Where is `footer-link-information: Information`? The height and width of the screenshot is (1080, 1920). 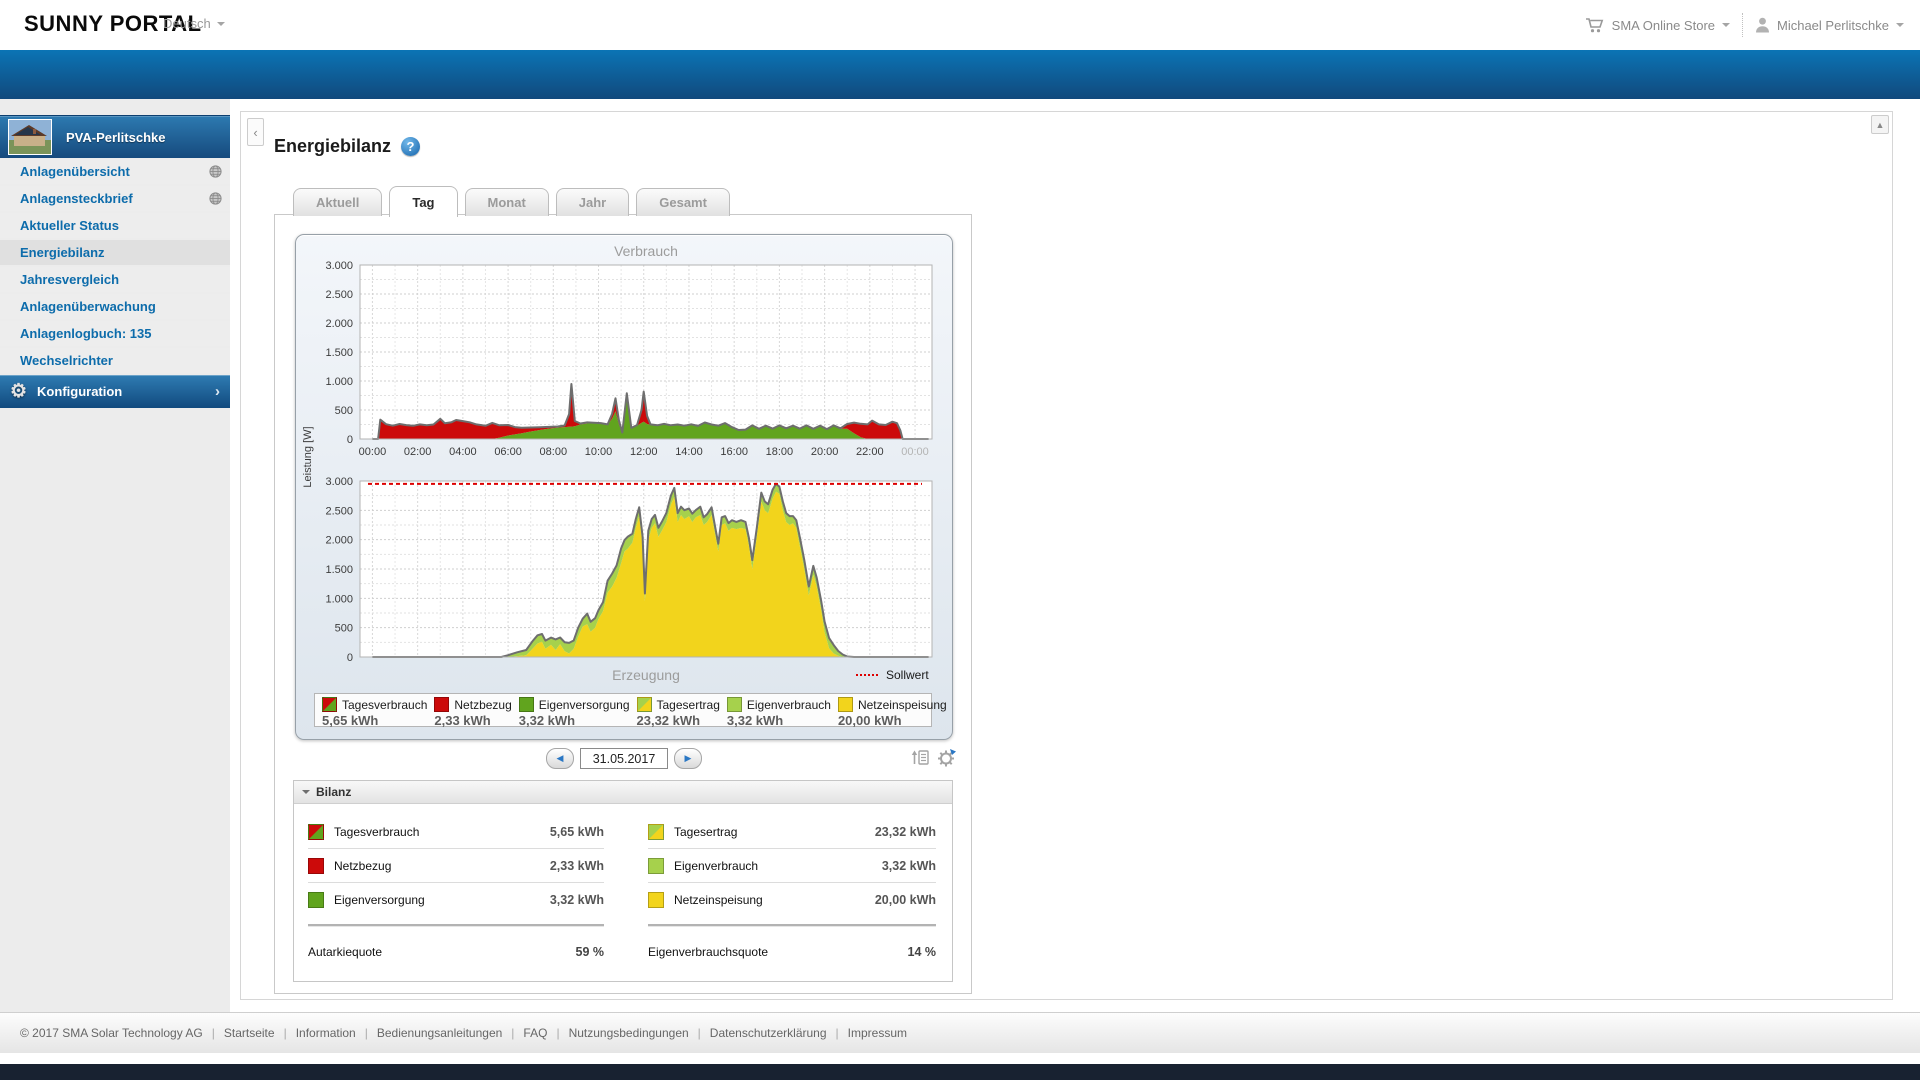
footer-link-information: Information is located at coordinates (326, 1033).